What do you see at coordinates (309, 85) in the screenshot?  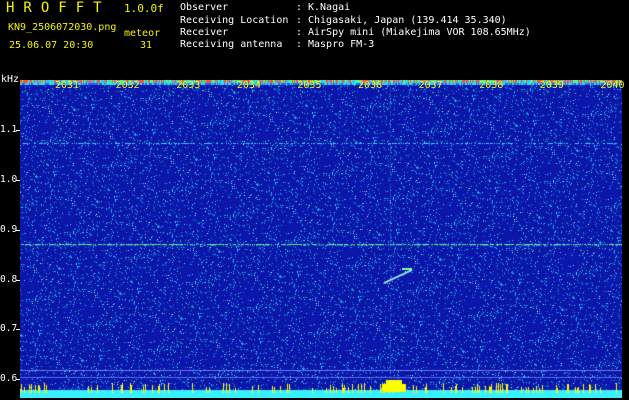 I see `x-tick-label: 2035` at bounding box center [309, 85].